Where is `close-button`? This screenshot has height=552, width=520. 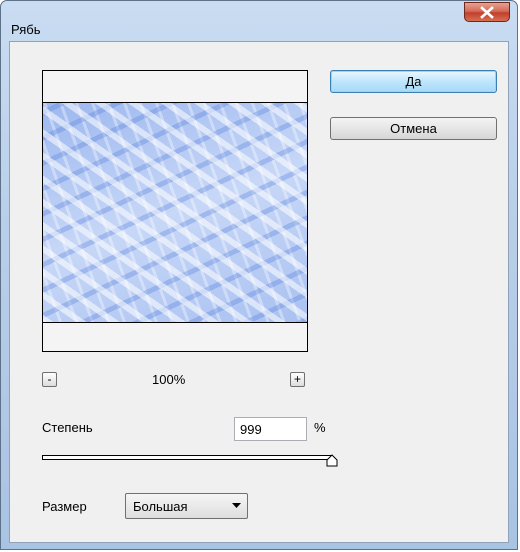 close-button is located at coordinates (487, 12).